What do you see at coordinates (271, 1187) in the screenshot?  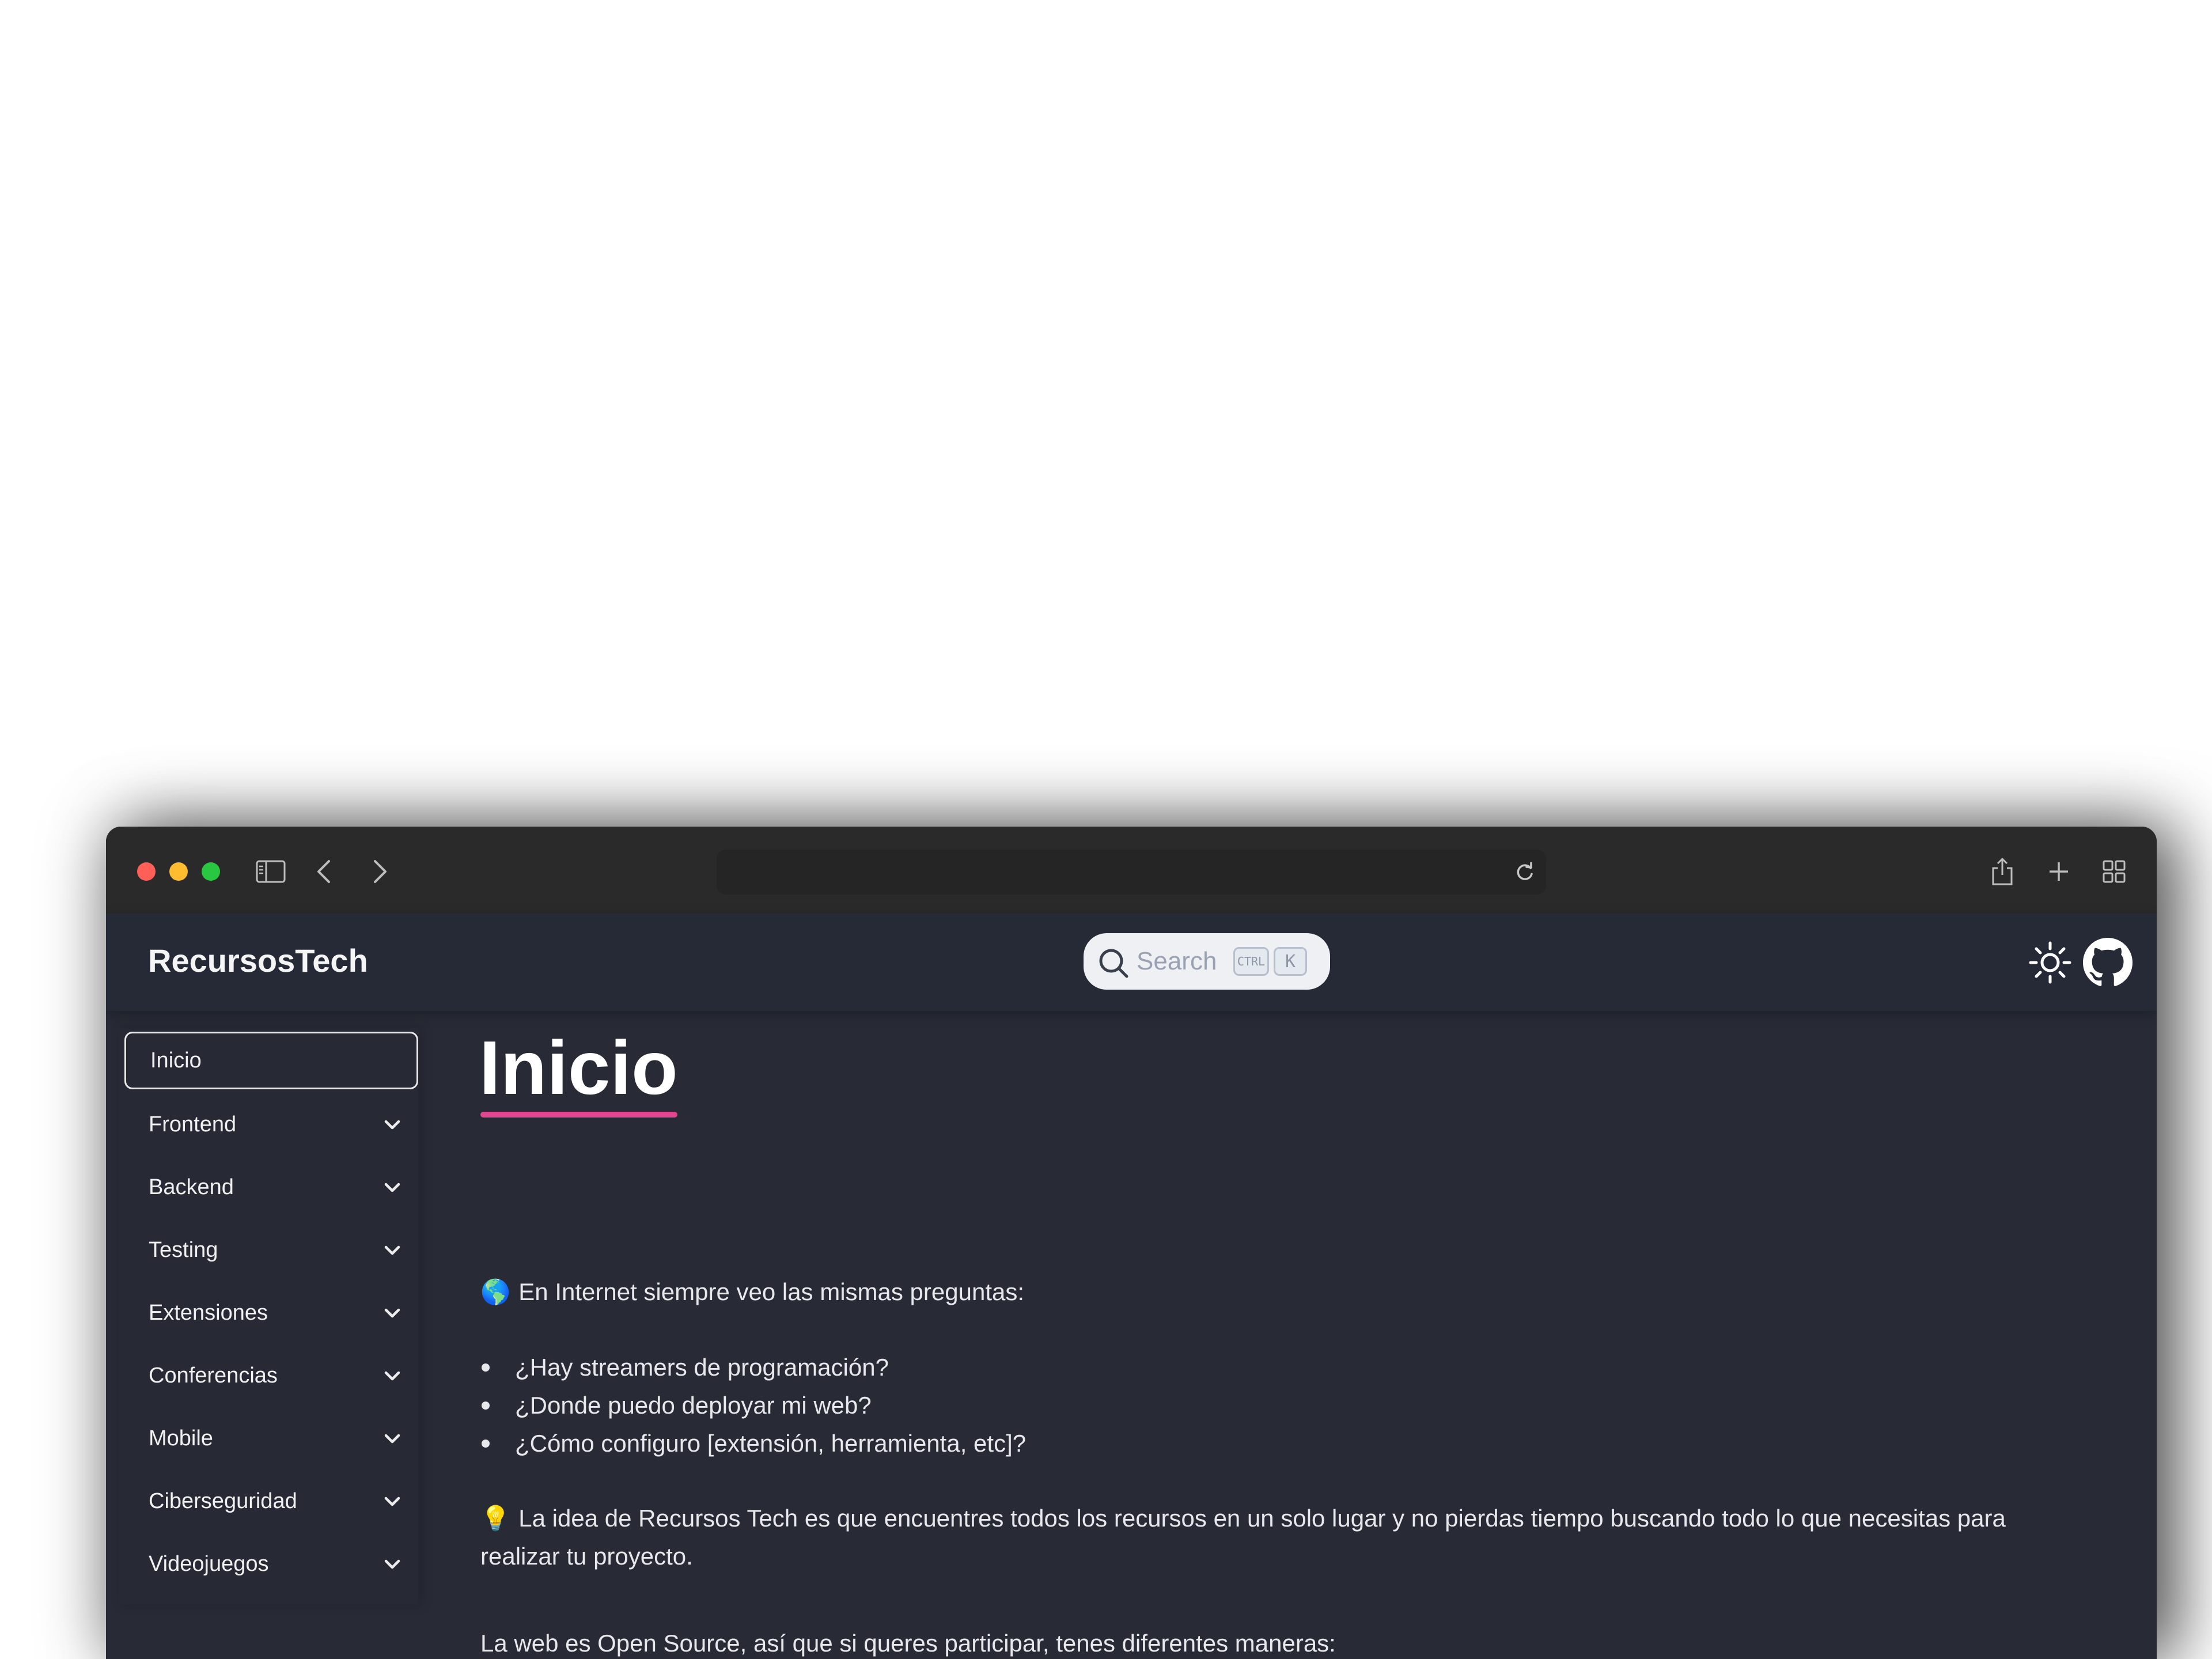 I see `sidebar-item-backend: Backend` at bounding box center [271, 1187].